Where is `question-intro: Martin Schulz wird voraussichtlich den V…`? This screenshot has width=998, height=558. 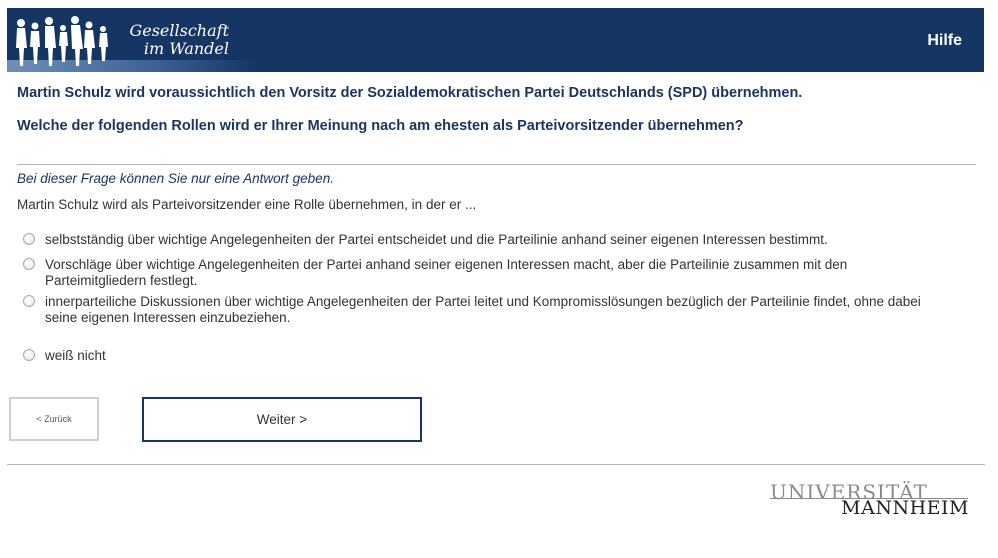
question-intro: Martin Schulz wird voraussichtlich den V… is located at coordinates (410, 93).